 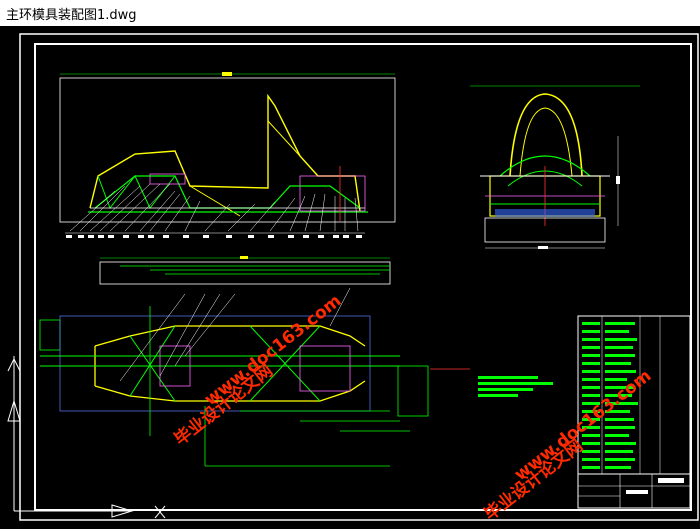 I want to click on watermark-left: 毕业设计论文网 www.doc163.com, so click(x=257, y=370).